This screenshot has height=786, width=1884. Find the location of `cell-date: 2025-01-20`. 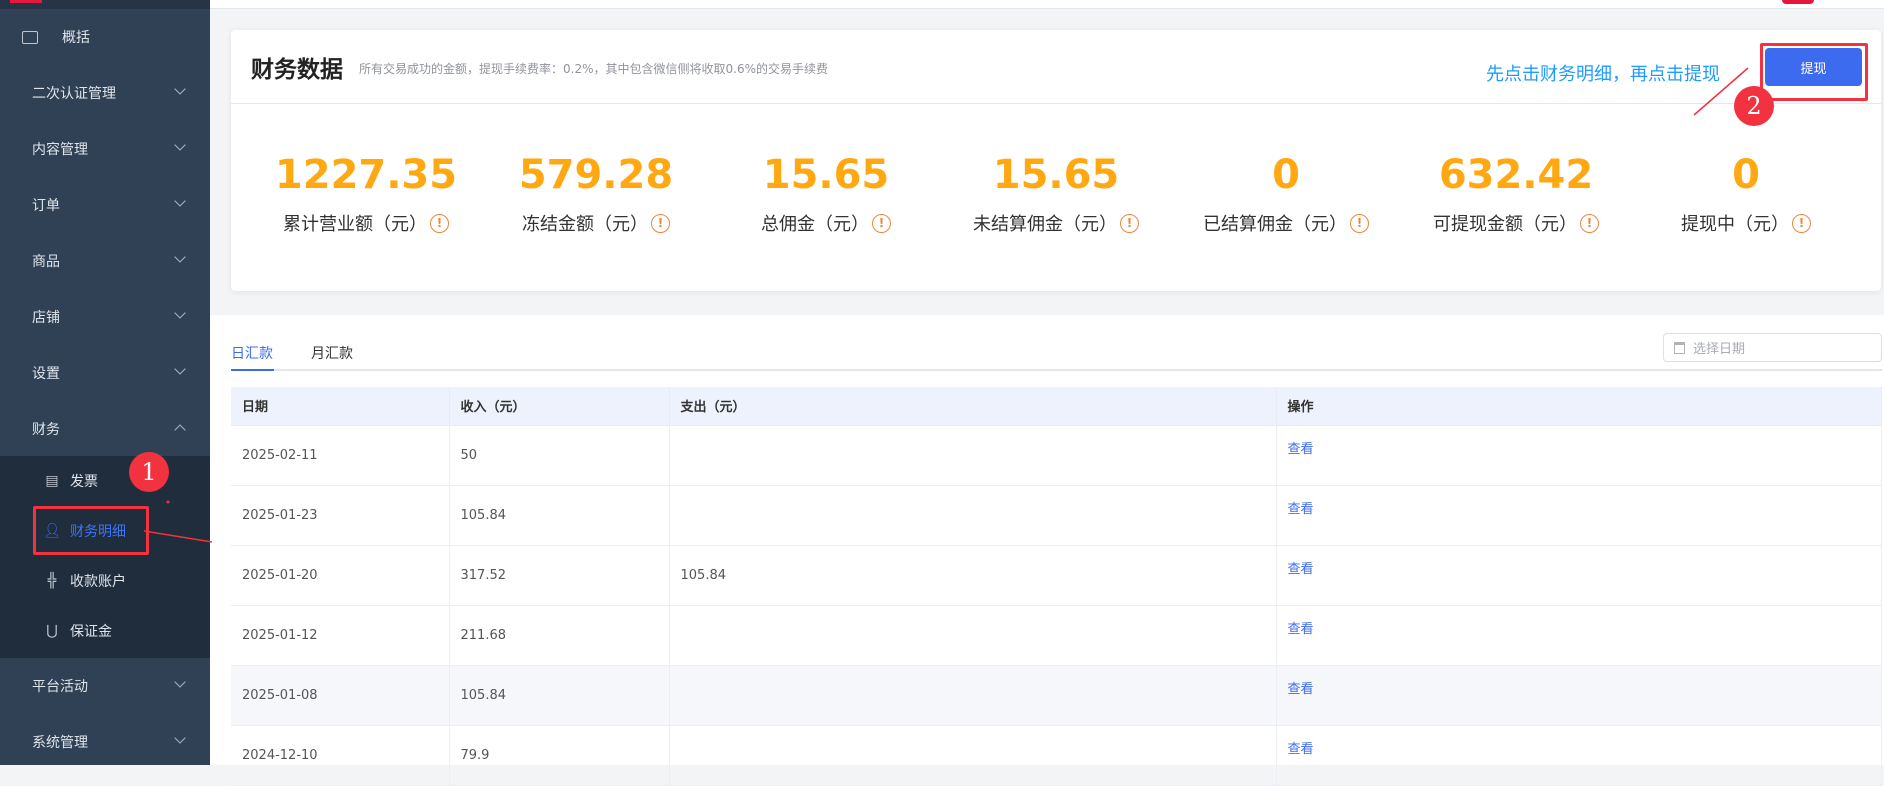

cell-date: 2025-01-20 is located at coordinates (340, 575).